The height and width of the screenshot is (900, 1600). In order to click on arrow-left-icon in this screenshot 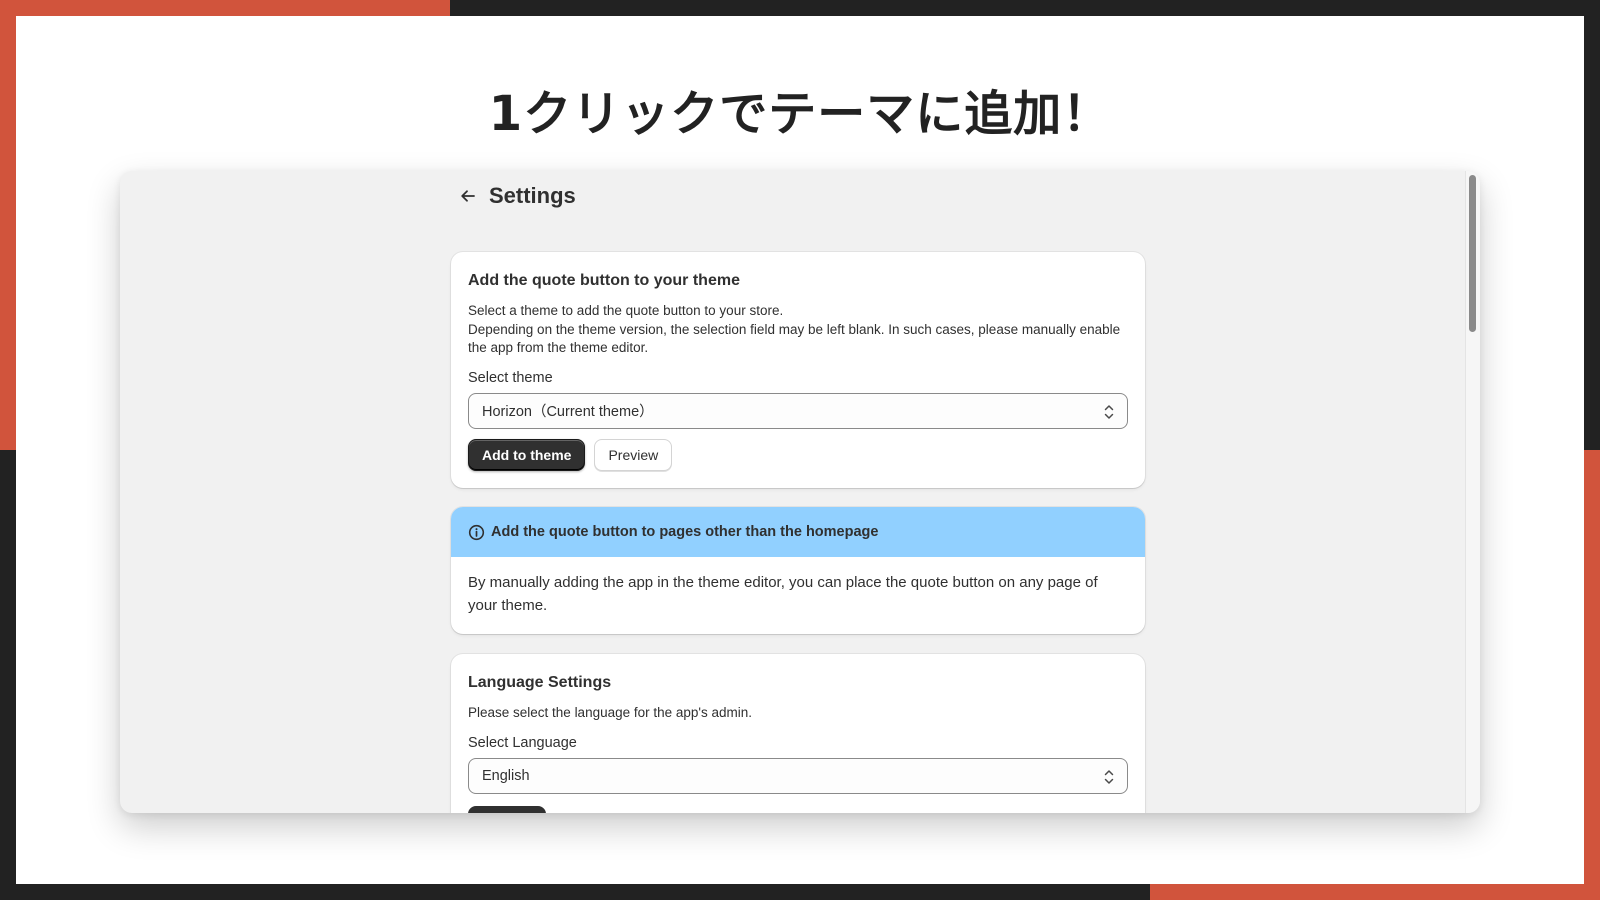, I will do `click(468, 196)`.